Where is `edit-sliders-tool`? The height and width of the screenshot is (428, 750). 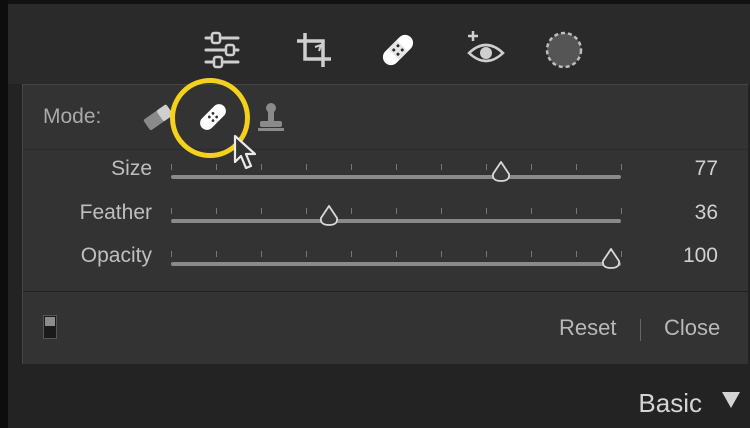 edit-sliders-tool is located at coordinates (222, 50).